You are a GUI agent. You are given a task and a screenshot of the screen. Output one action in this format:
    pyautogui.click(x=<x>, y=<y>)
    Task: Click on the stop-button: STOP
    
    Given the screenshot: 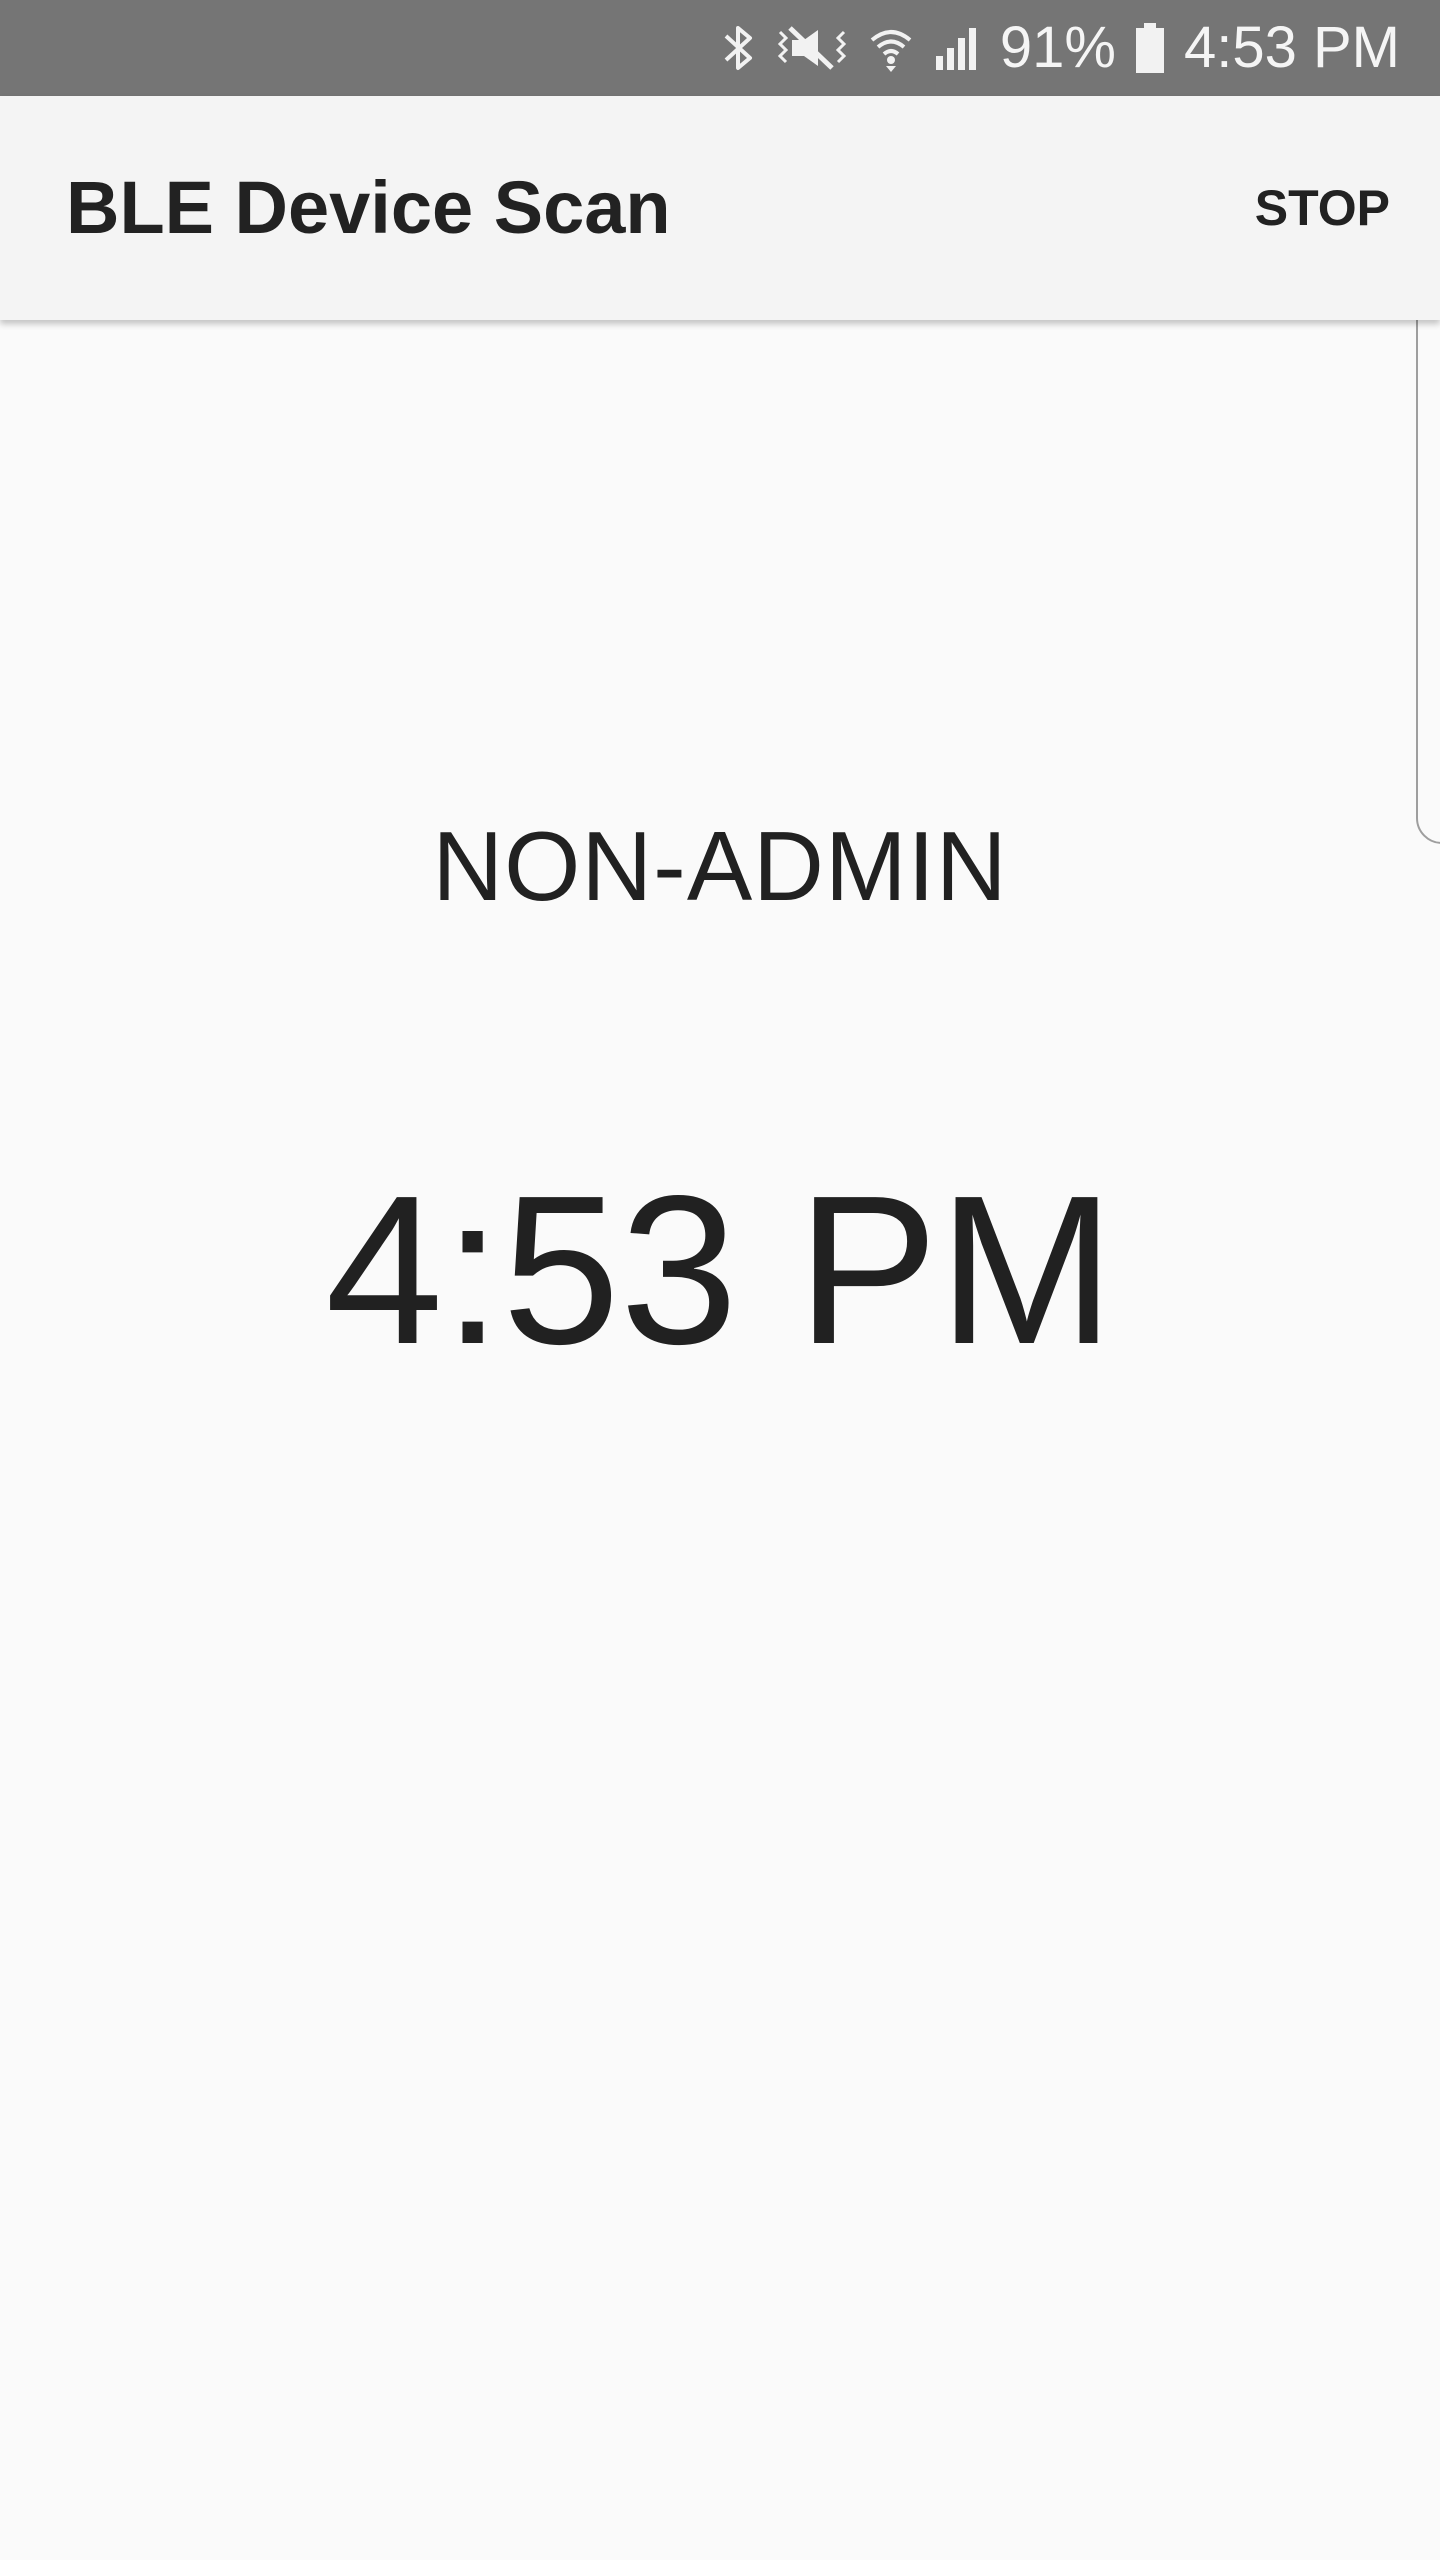 What is the action you would take?
    pyautogui.click(x=1322, y=208)
    